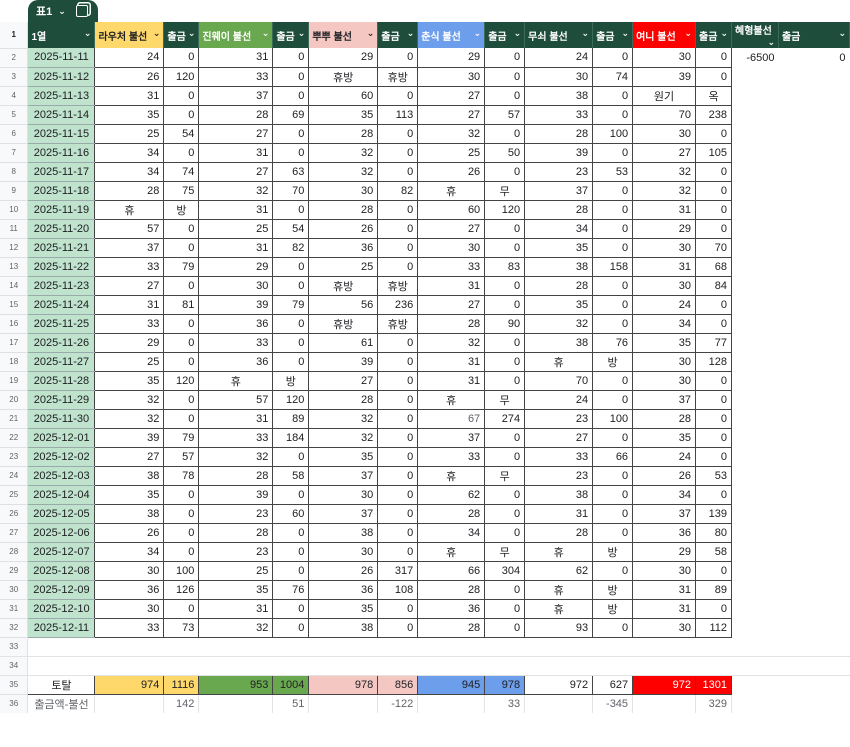  Describe the element at coordinates (61, 438) in the screenshot. I see `date-cell: 2025-12-01` at that location.